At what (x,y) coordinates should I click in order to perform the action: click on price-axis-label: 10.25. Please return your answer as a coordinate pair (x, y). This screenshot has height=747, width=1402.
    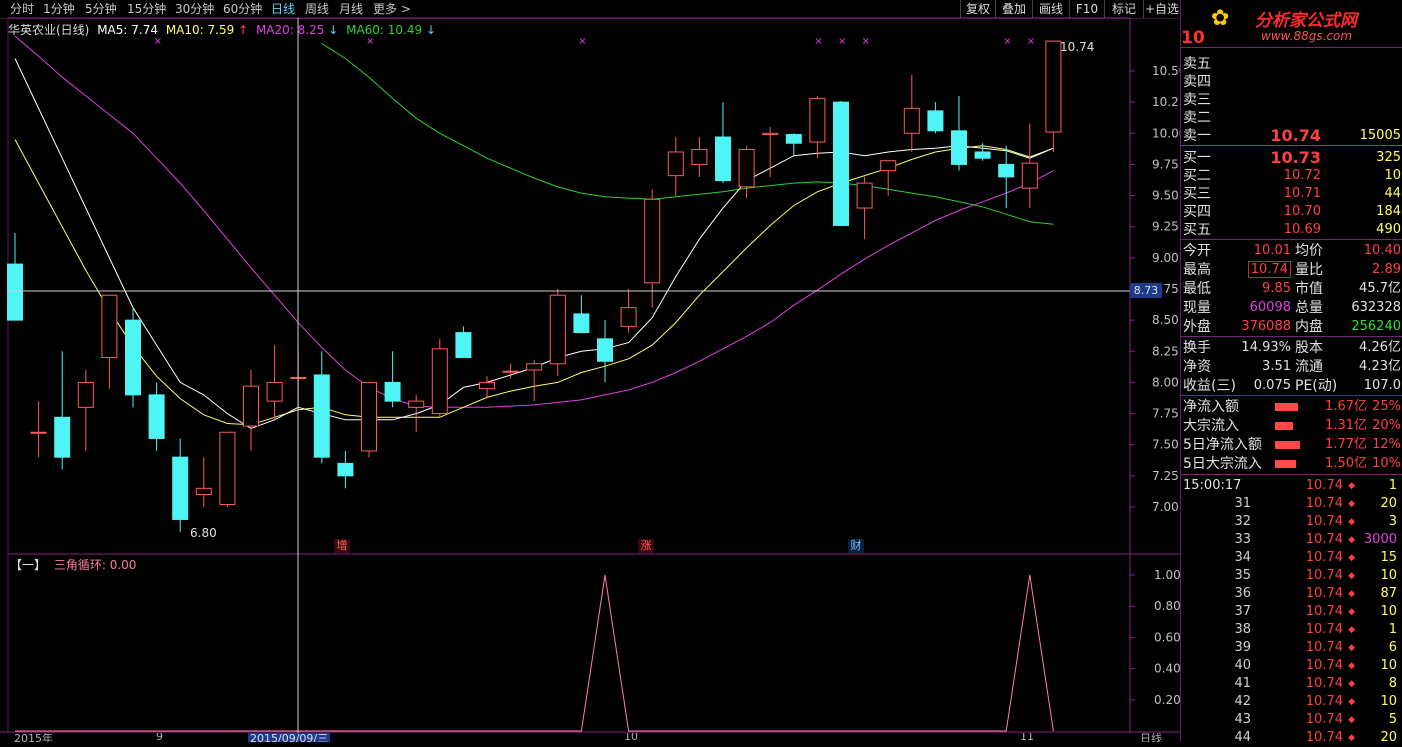
    Looking at the image, I should click on (1166, 102).